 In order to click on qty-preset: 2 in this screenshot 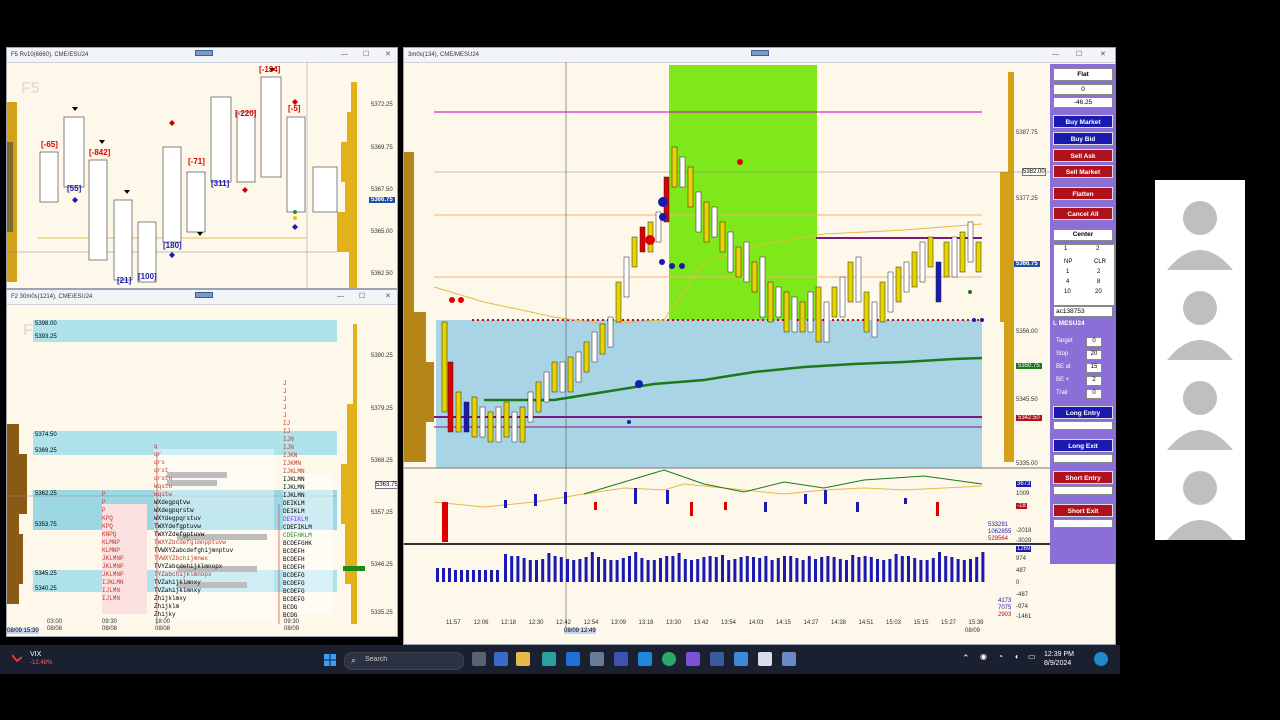, I will do `click(1098, 272)`.